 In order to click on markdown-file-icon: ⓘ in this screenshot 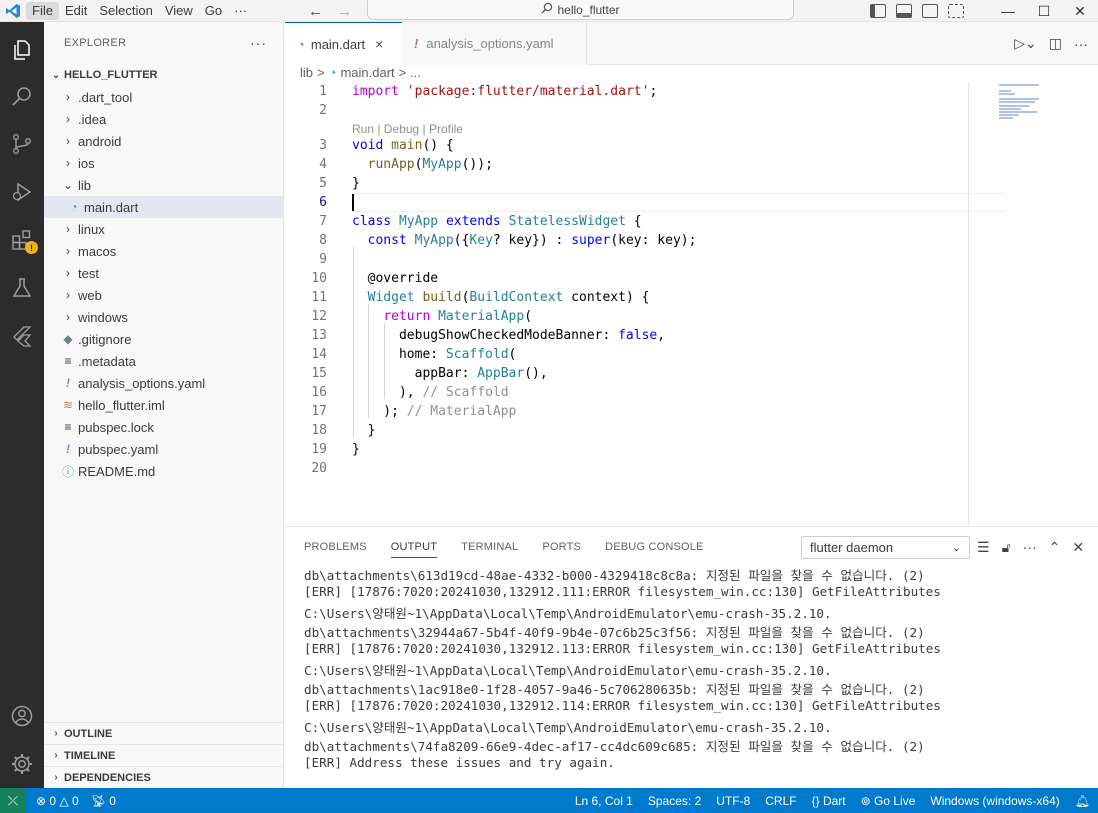, I will do `click(67, 471)`.